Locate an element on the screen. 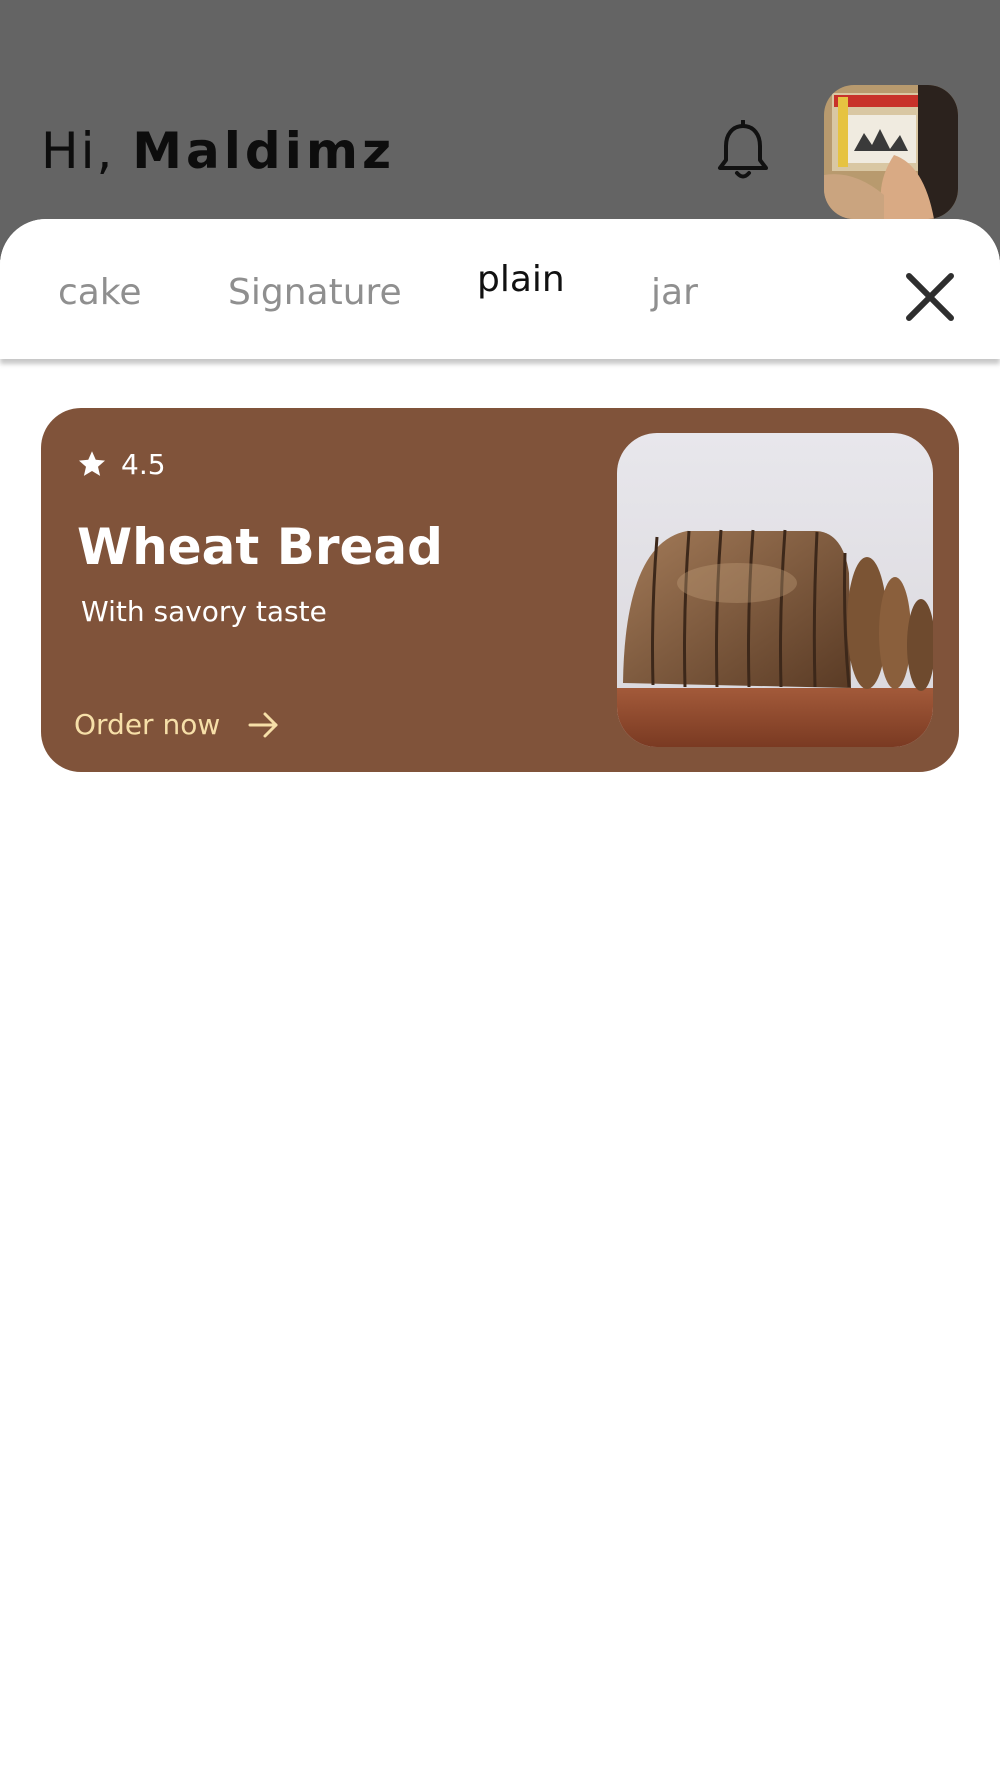  rating-value: 4.5 is located at coordinates (143, 464).